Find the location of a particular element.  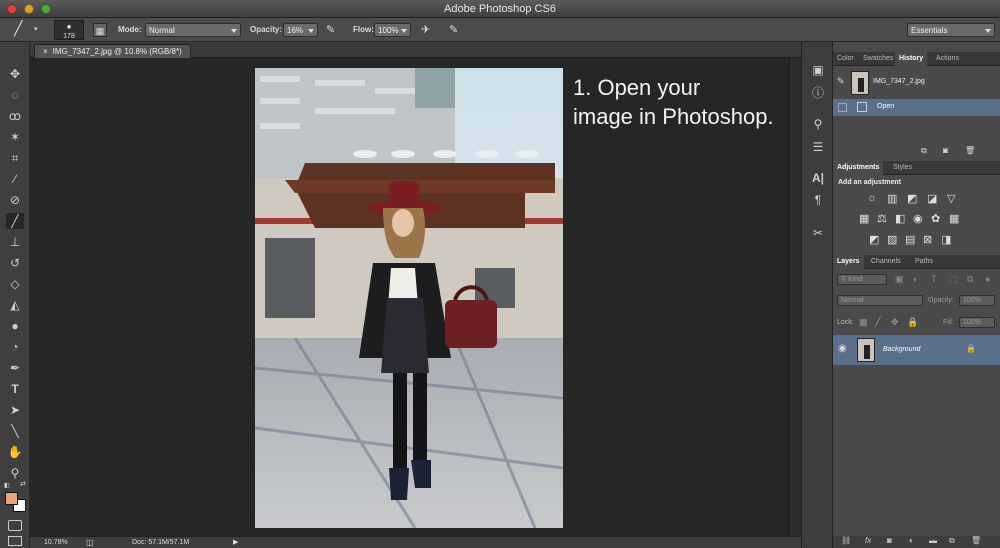

character-panel-icon: A| is located at coordinates (818, 178).